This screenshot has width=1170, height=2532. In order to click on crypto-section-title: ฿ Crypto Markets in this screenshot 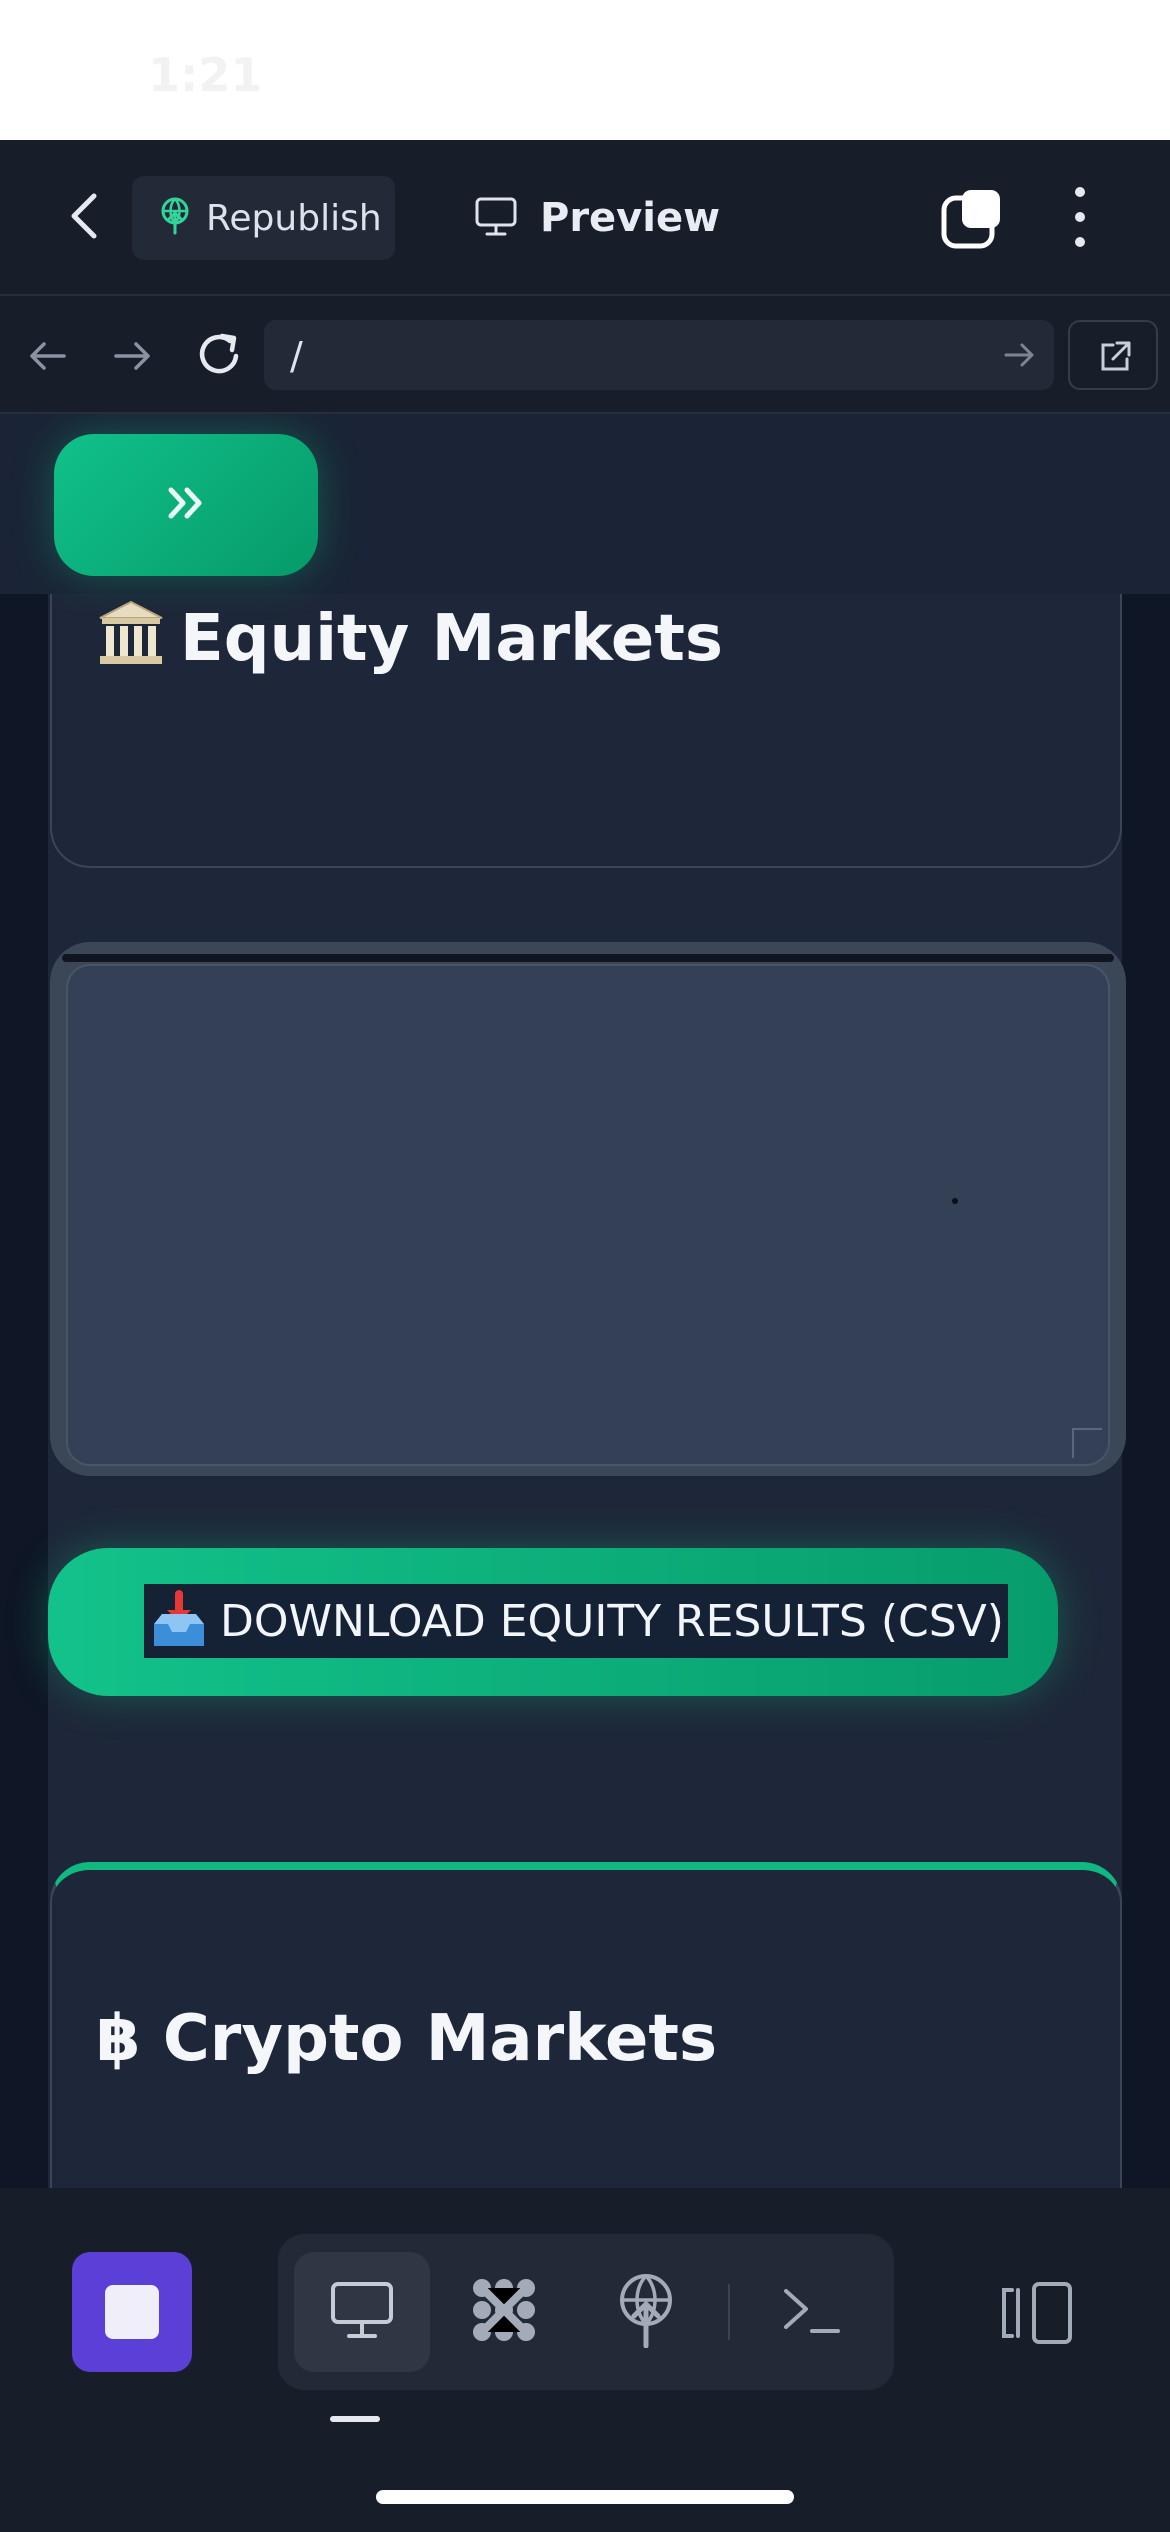, I will do `click(407, 2039)`.